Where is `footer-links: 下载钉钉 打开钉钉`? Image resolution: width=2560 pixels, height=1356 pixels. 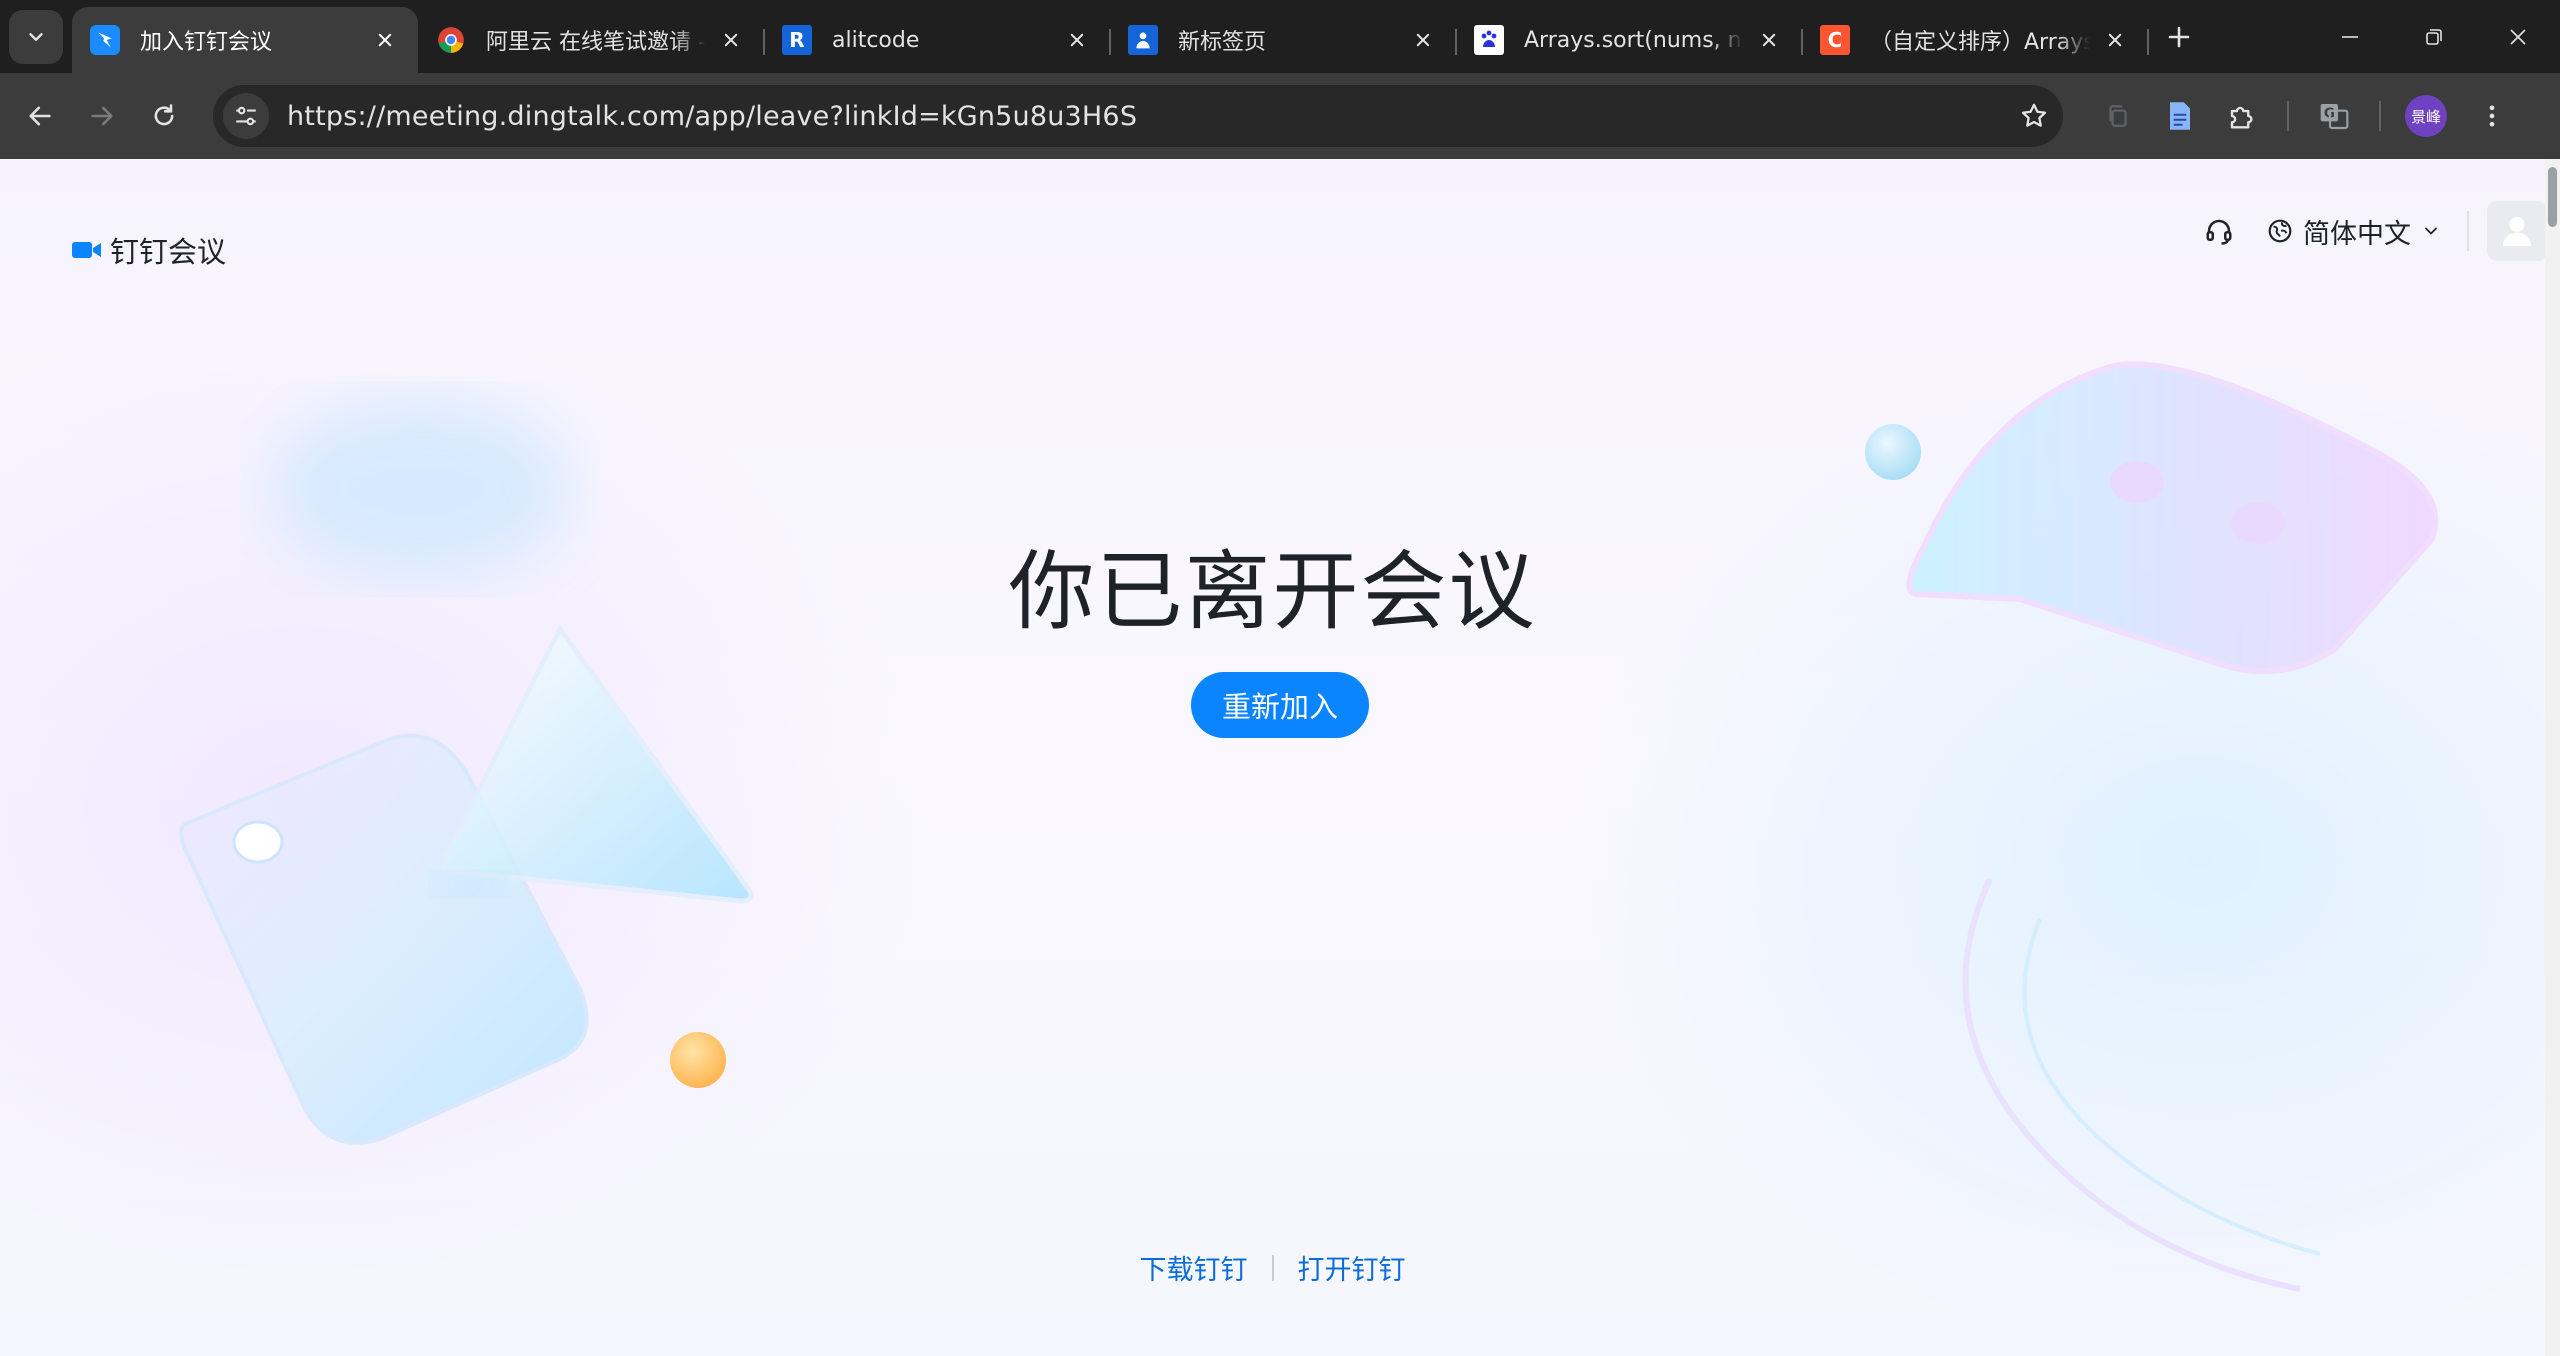
footer-links: 下载钉钉 打开钉钉 is located at coordinates (1272, 1267).